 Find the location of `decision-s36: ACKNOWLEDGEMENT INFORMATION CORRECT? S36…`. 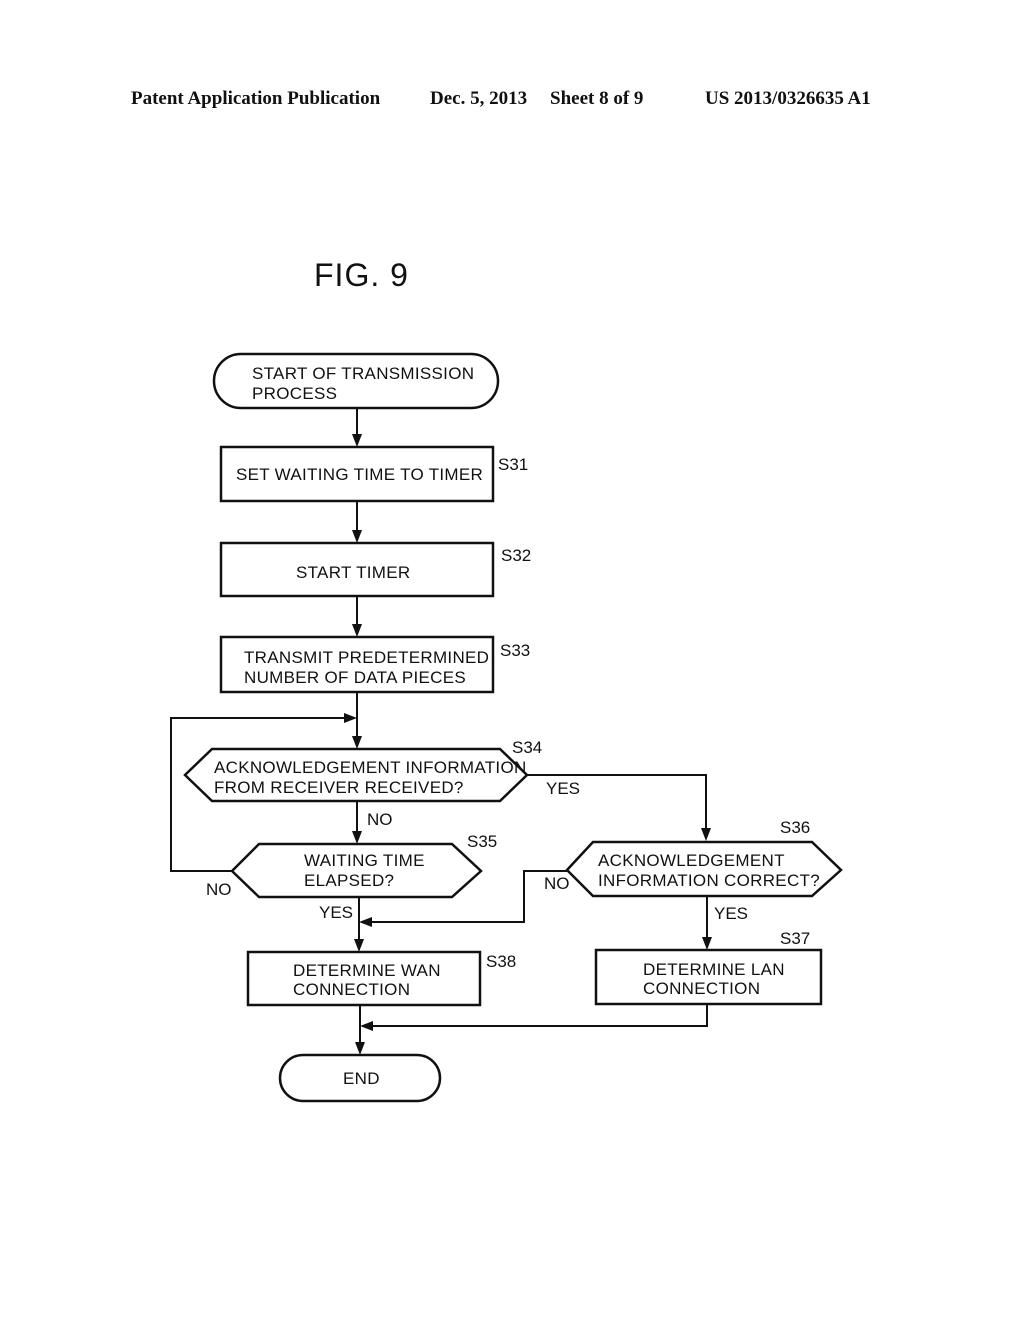

decision-s36: ACKNOWLEDGEMENT INFORMATION CORRECT? S36… is located at coordinates (693, 858).